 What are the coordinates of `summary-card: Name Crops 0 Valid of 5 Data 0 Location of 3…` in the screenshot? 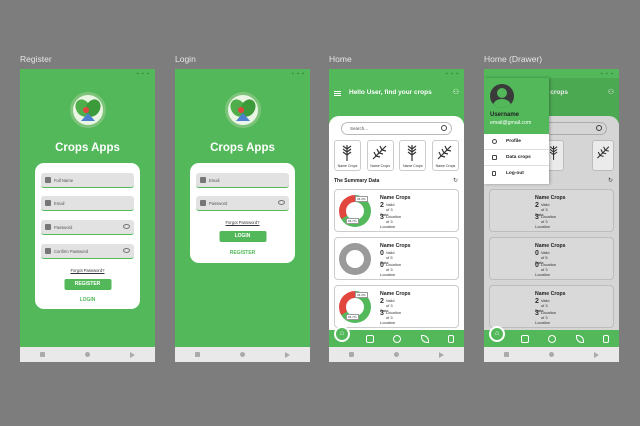 It's located at (396, 258).